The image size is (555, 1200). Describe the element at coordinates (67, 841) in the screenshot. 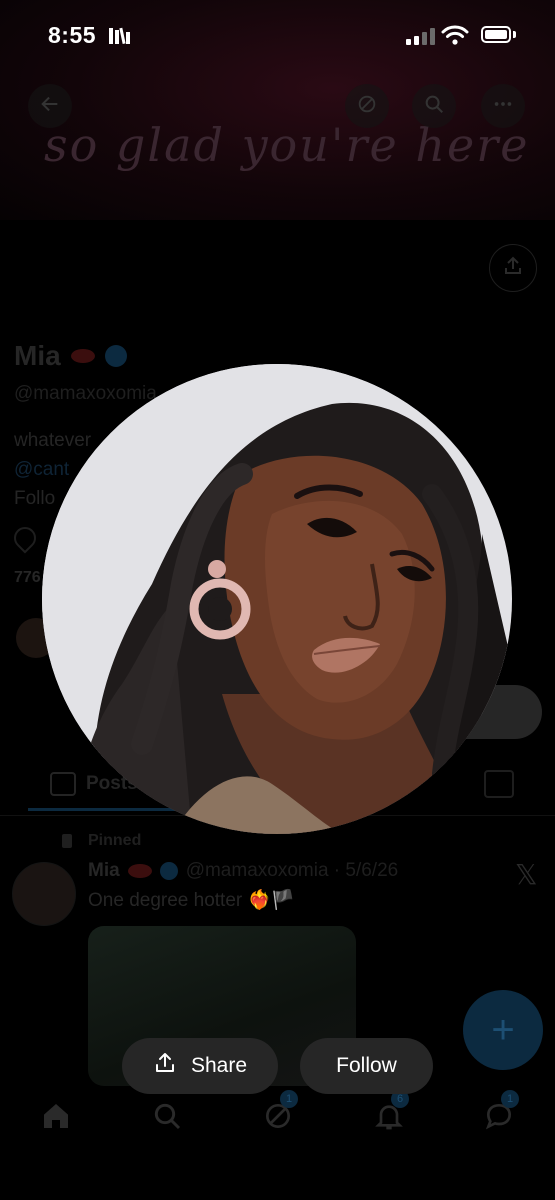

I see `pin-icon` at that location.